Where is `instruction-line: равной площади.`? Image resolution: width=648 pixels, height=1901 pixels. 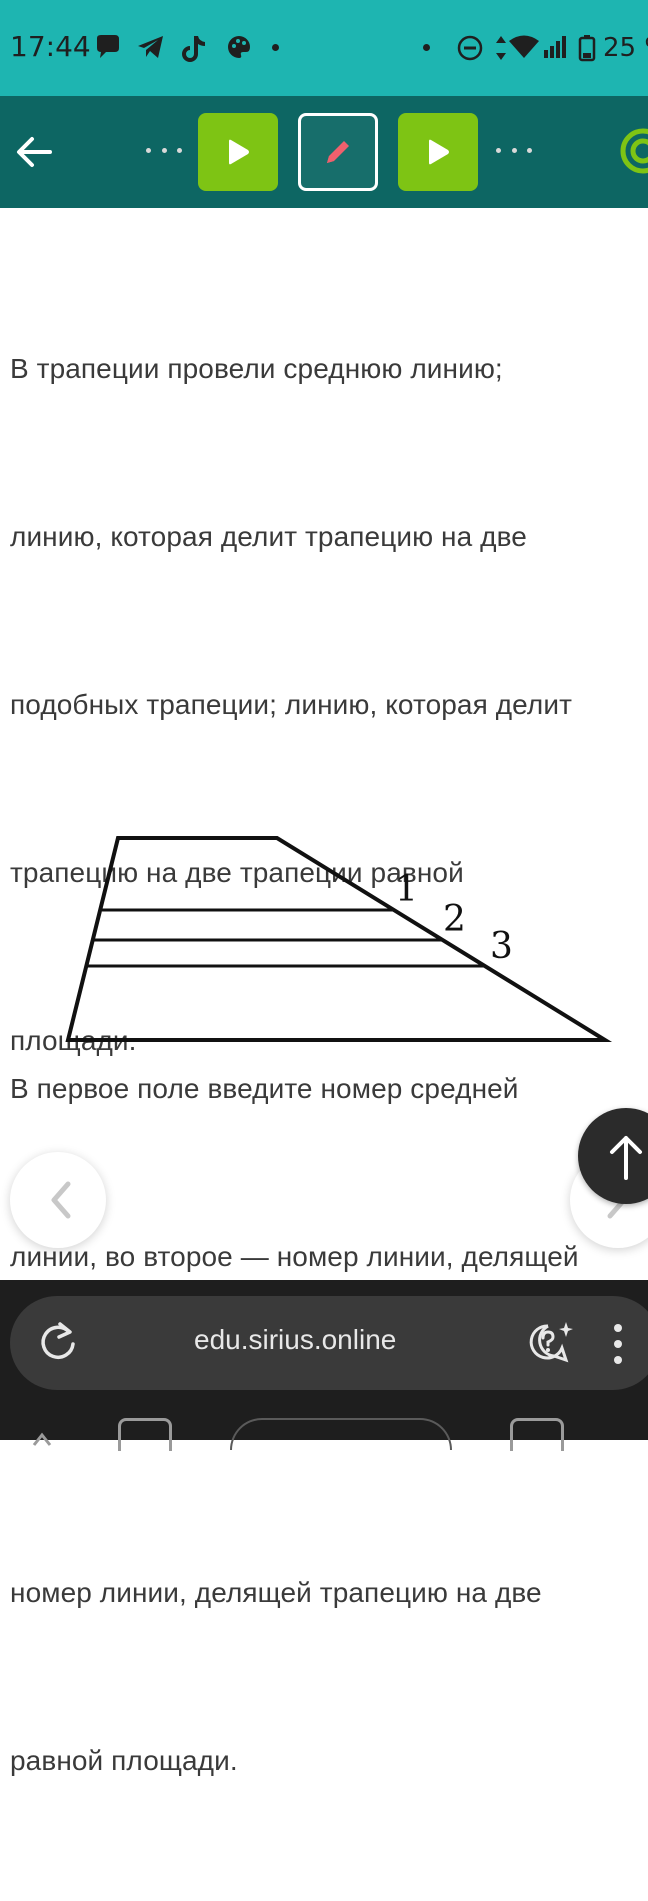 instruction-line: равной площади. is located at coordinates (124, 1760).